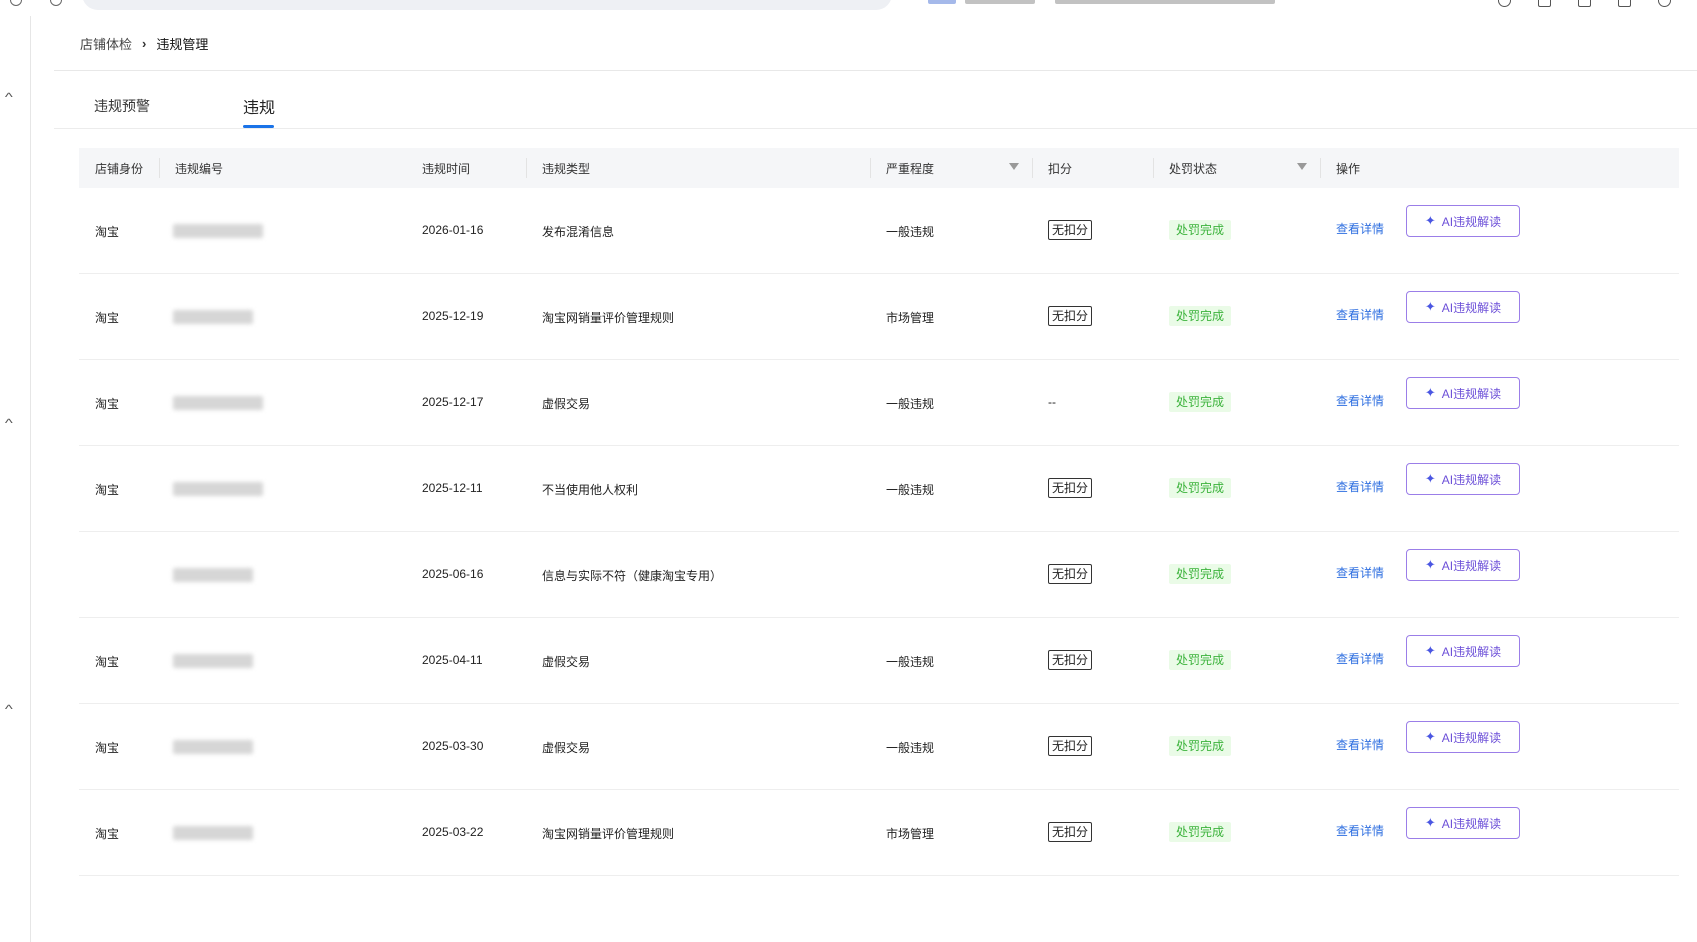  I want to click on breadcrumb-link-store-check: 店铺体检, so click(106, 43).